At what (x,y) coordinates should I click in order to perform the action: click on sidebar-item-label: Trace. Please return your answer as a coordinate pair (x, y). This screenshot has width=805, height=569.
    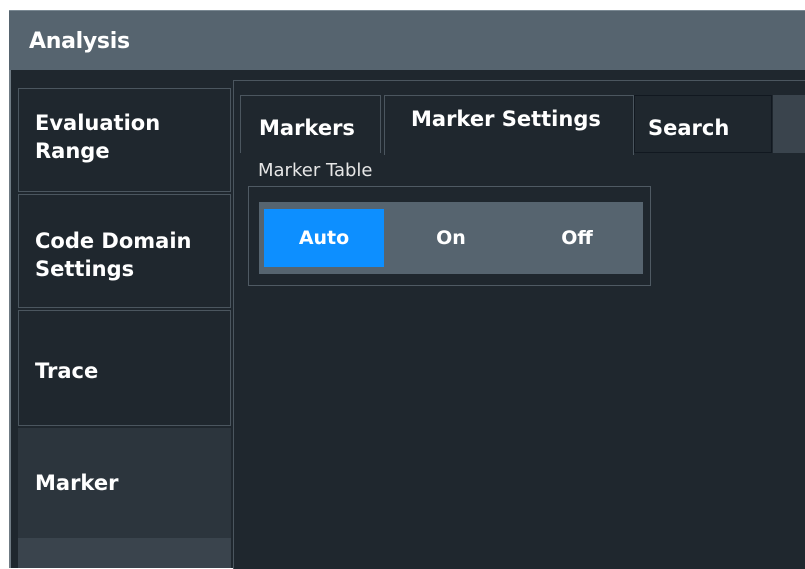
    Looking at the image, I should click on (67, 371).